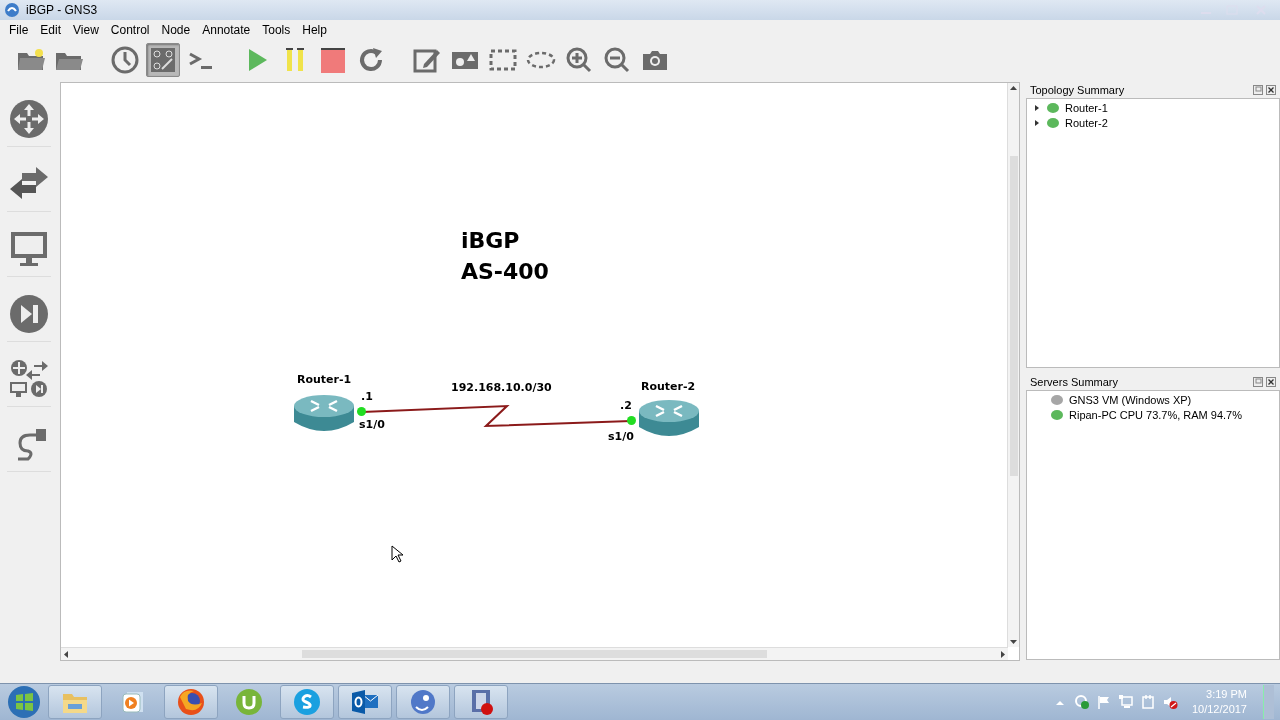 Image resolution: width=1280 pixels, height=720 pixels. I want to click on devices-icon, so click(29, 378).